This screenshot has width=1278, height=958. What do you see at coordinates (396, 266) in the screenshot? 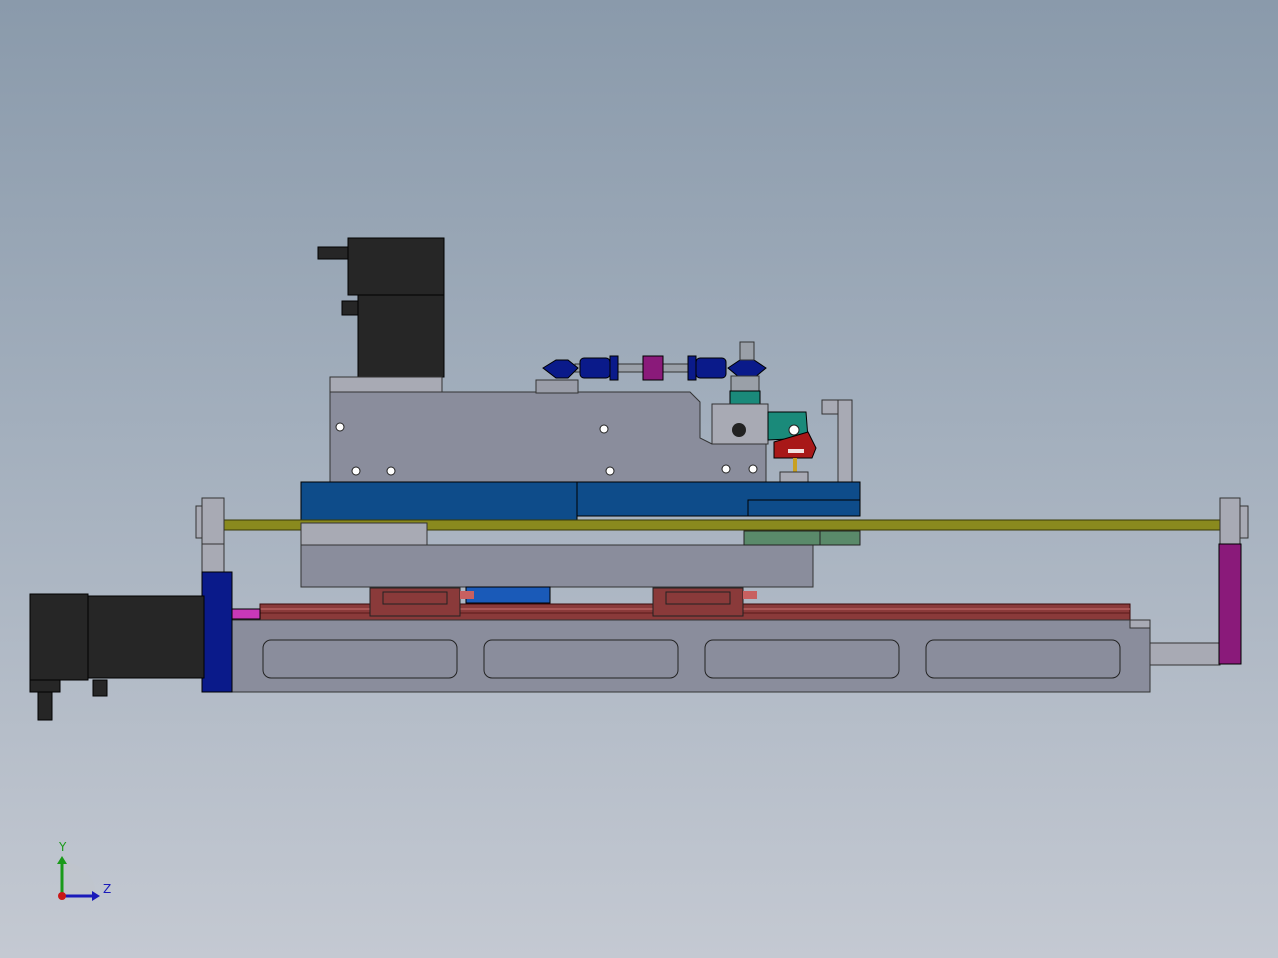
I see `upper-motor-gearhead` at bounding box center [396, 266].